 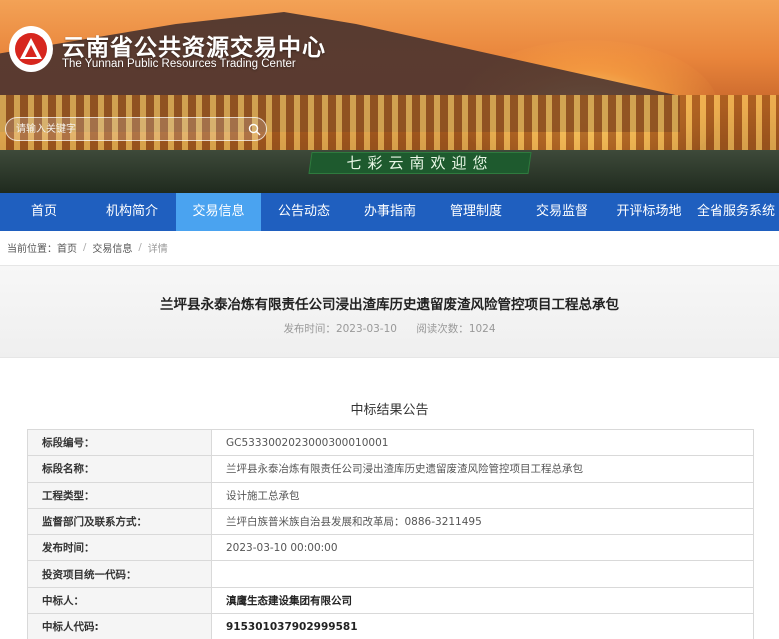 I want to click on row-value-winner-code: 915301037902999581, so click(x=482, y=626).